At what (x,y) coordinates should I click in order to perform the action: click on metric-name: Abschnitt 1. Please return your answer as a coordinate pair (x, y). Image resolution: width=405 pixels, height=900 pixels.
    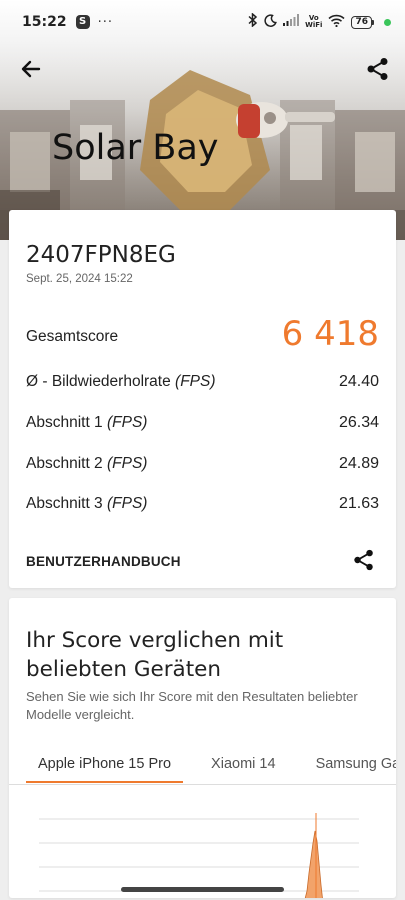
    Looking at the image, I should click on (66, 422).